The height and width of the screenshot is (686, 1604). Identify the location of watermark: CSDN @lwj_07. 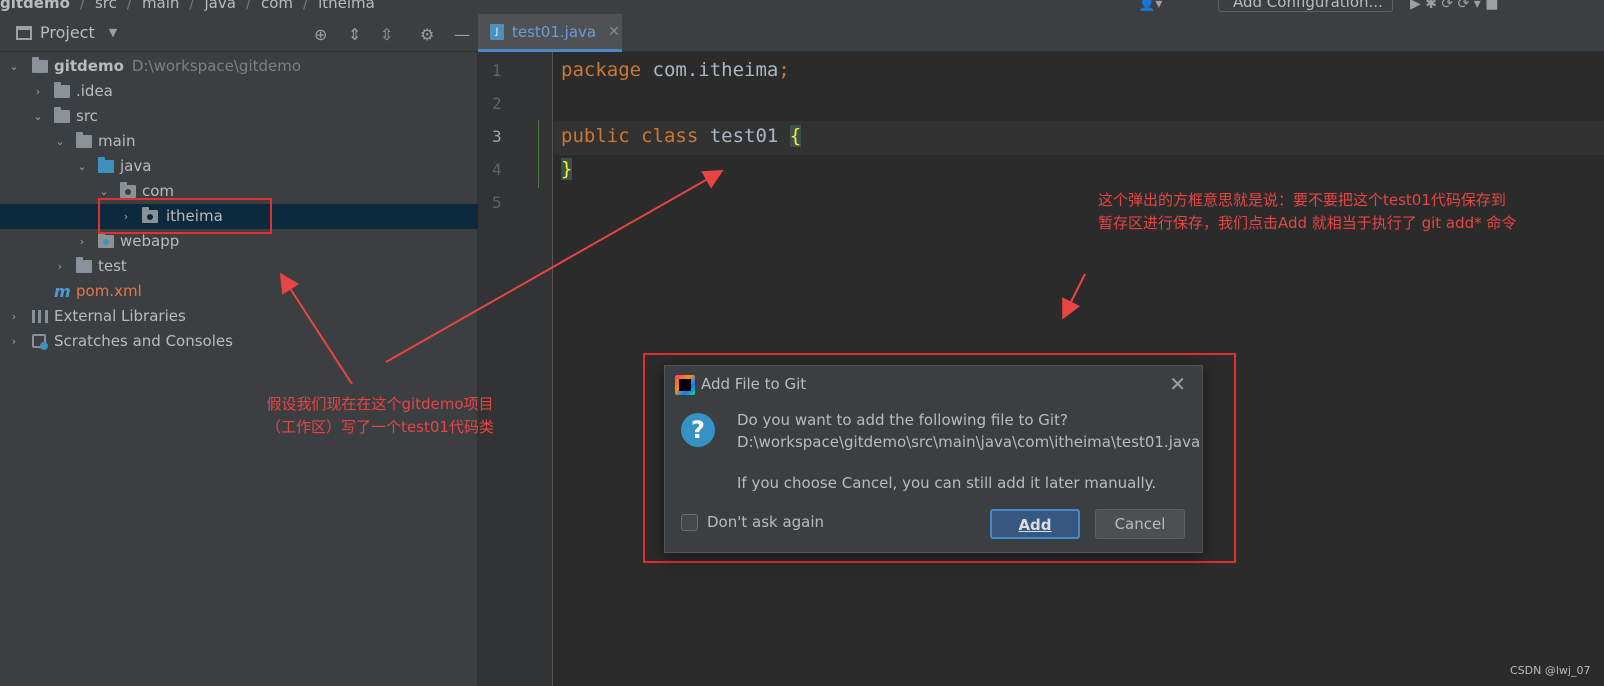
(1550, 670).